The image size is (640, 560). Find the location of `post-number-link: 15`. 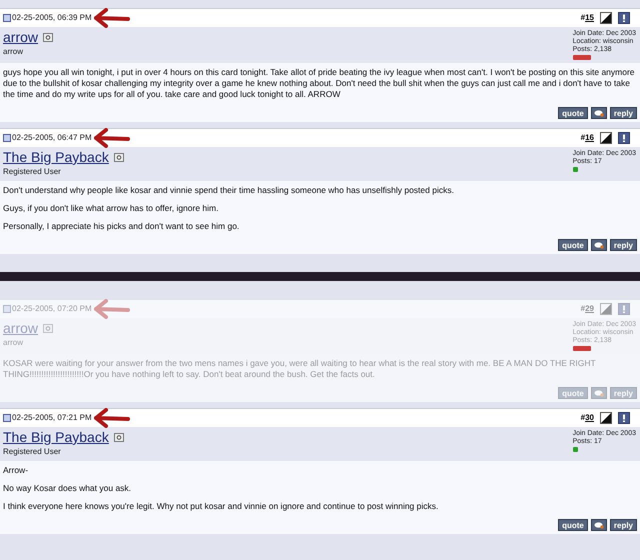

post-number-link: 15 is located at coordinates (589, 18).